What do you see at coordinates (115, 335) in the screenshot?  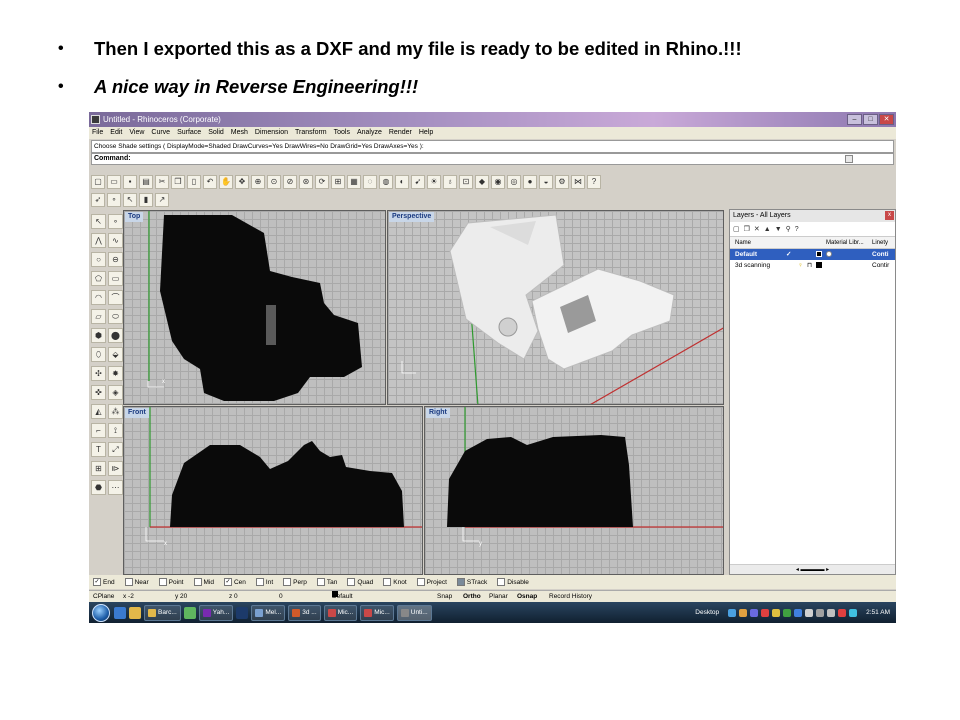 I see `sphere-icon: ⬤` at bounding box center [115, 335].